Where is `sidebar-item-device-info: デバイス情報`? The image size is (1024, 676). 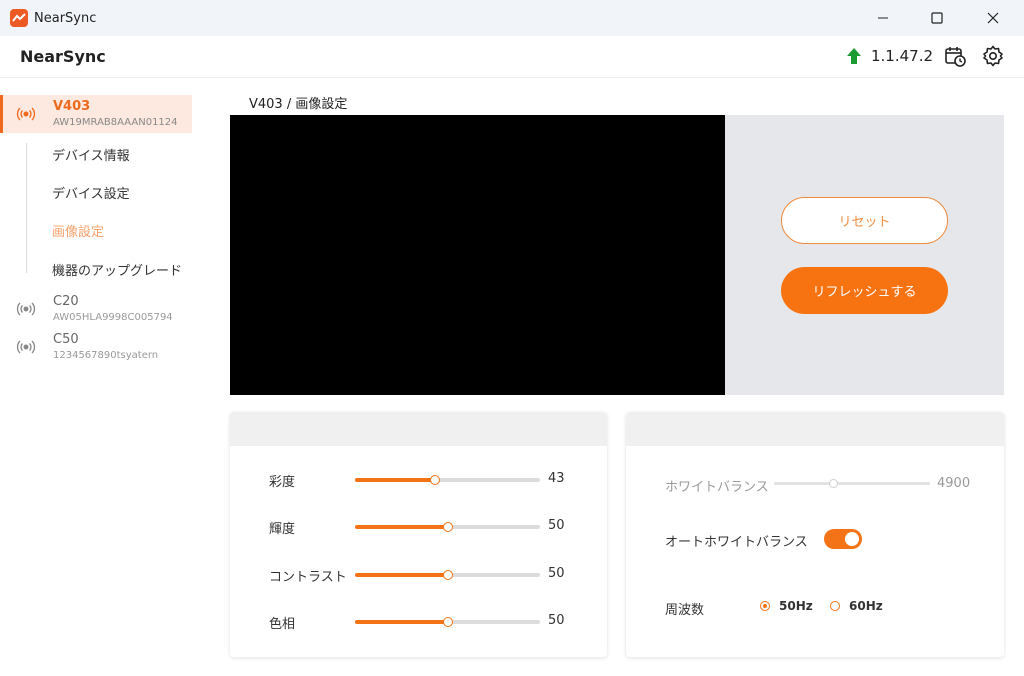 sidebar-item-device-info: デバイス情報 is located at coordinates (91, 154).